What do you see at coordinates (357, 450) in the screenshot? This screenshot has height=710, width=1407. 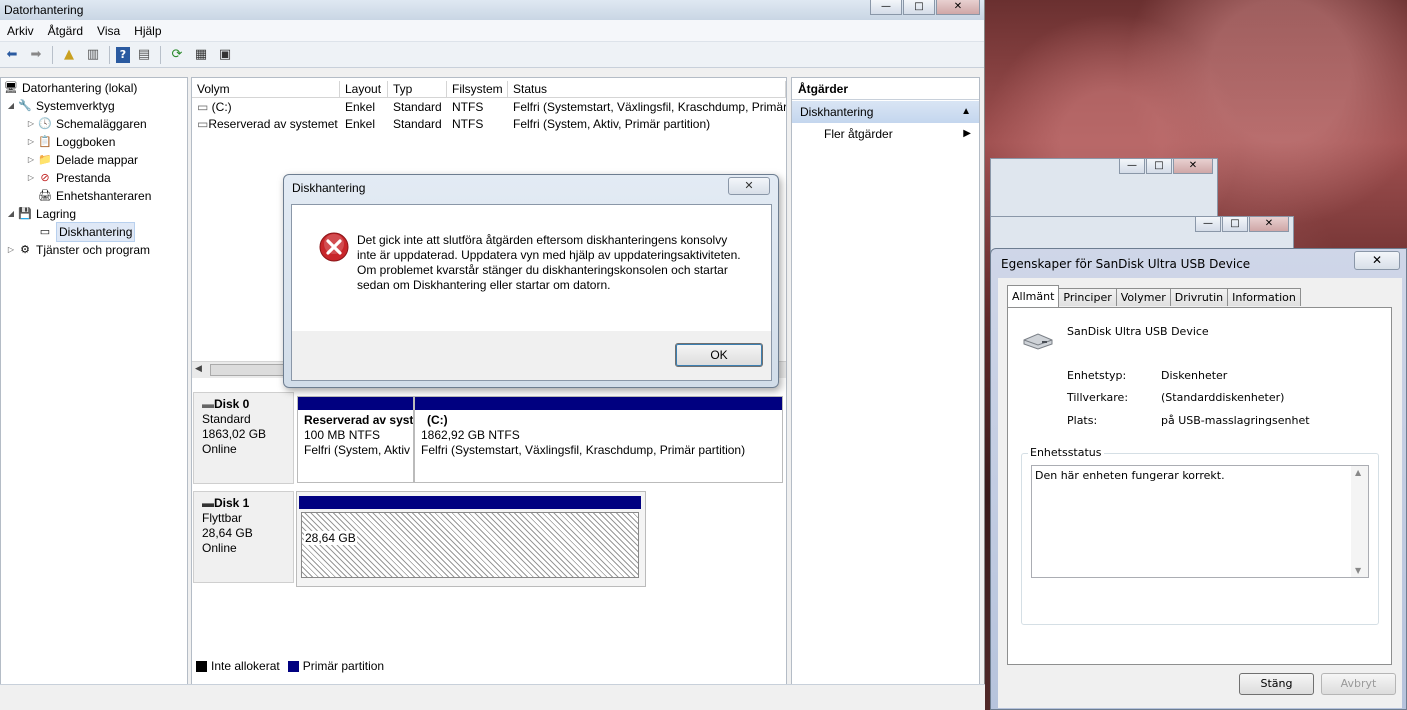 I see `partition-status: Felfri (System, Aktiv` at bounding box center [357, 450].